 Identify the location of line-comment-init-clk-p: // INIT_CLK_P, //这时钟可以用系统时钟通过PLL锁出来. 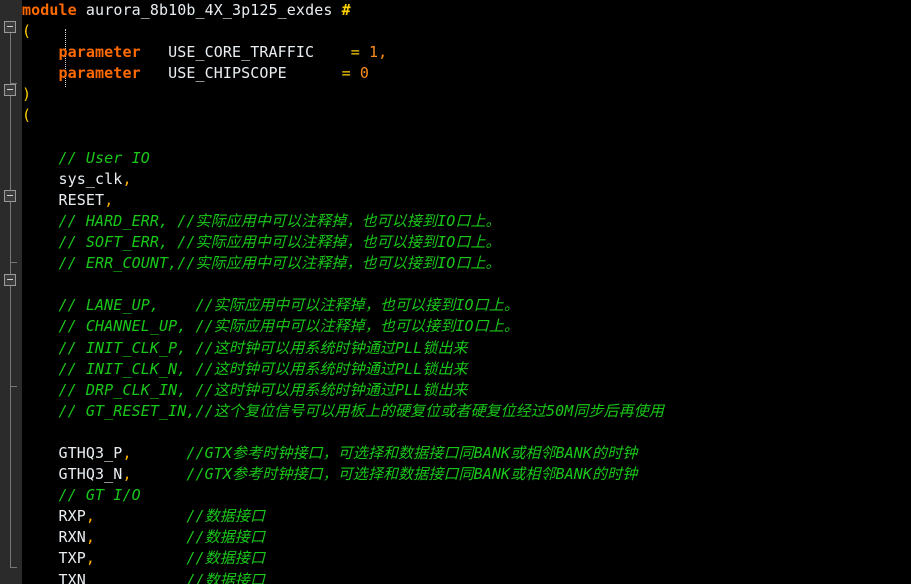
(466, 348).